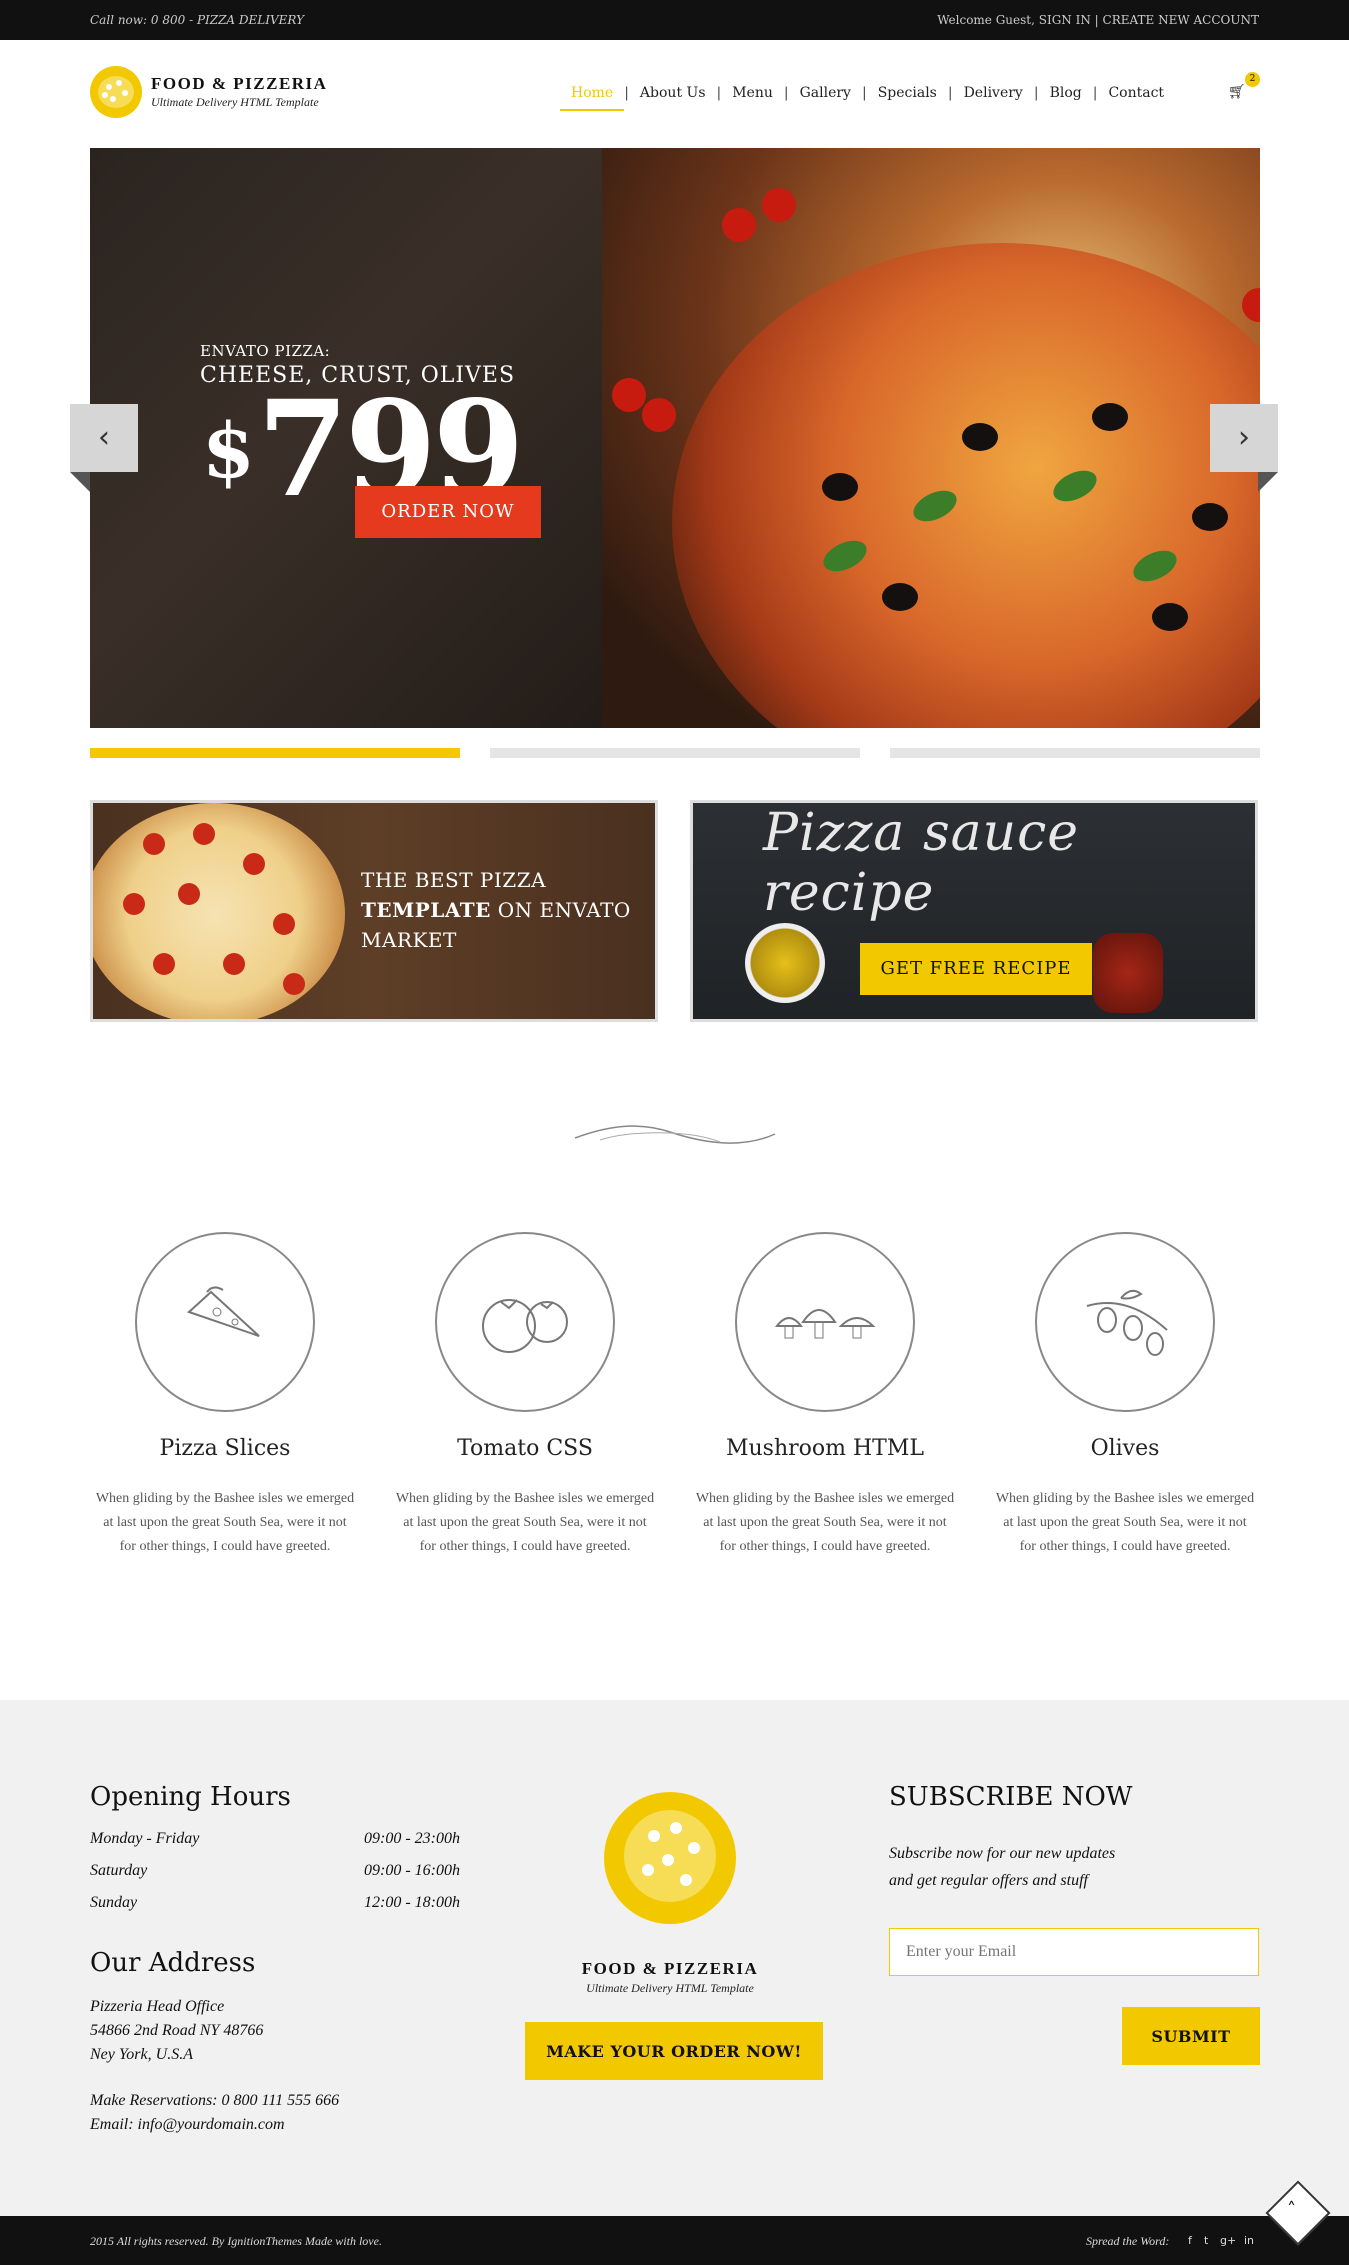  Describe the element at coordinates (275, 1838) in the screenshot. I see `hours-row: Monday - Friday 09:00 - 23:00h` at that location.